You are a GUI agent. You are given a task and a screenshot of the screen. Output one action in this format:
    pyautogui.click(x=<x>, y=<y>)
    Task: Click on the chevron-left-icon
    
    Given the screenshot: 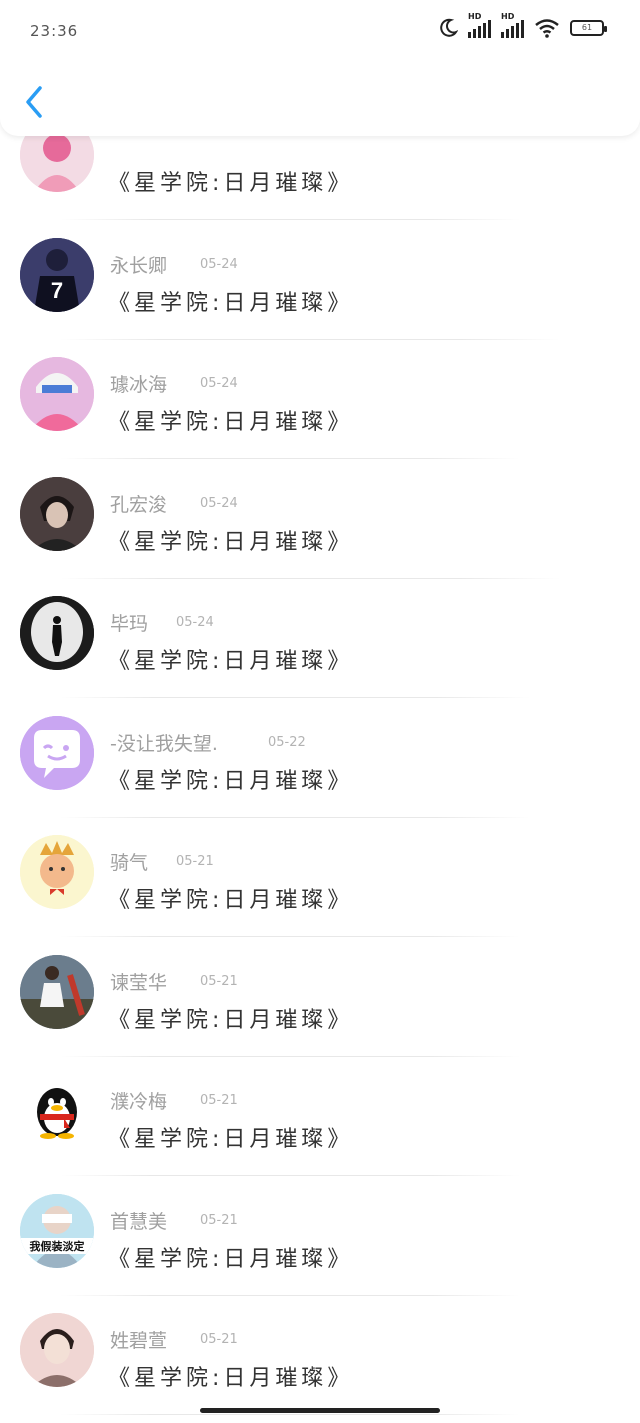 What is the action you would take?
    pyautogui.click(x=34, y=102)
    